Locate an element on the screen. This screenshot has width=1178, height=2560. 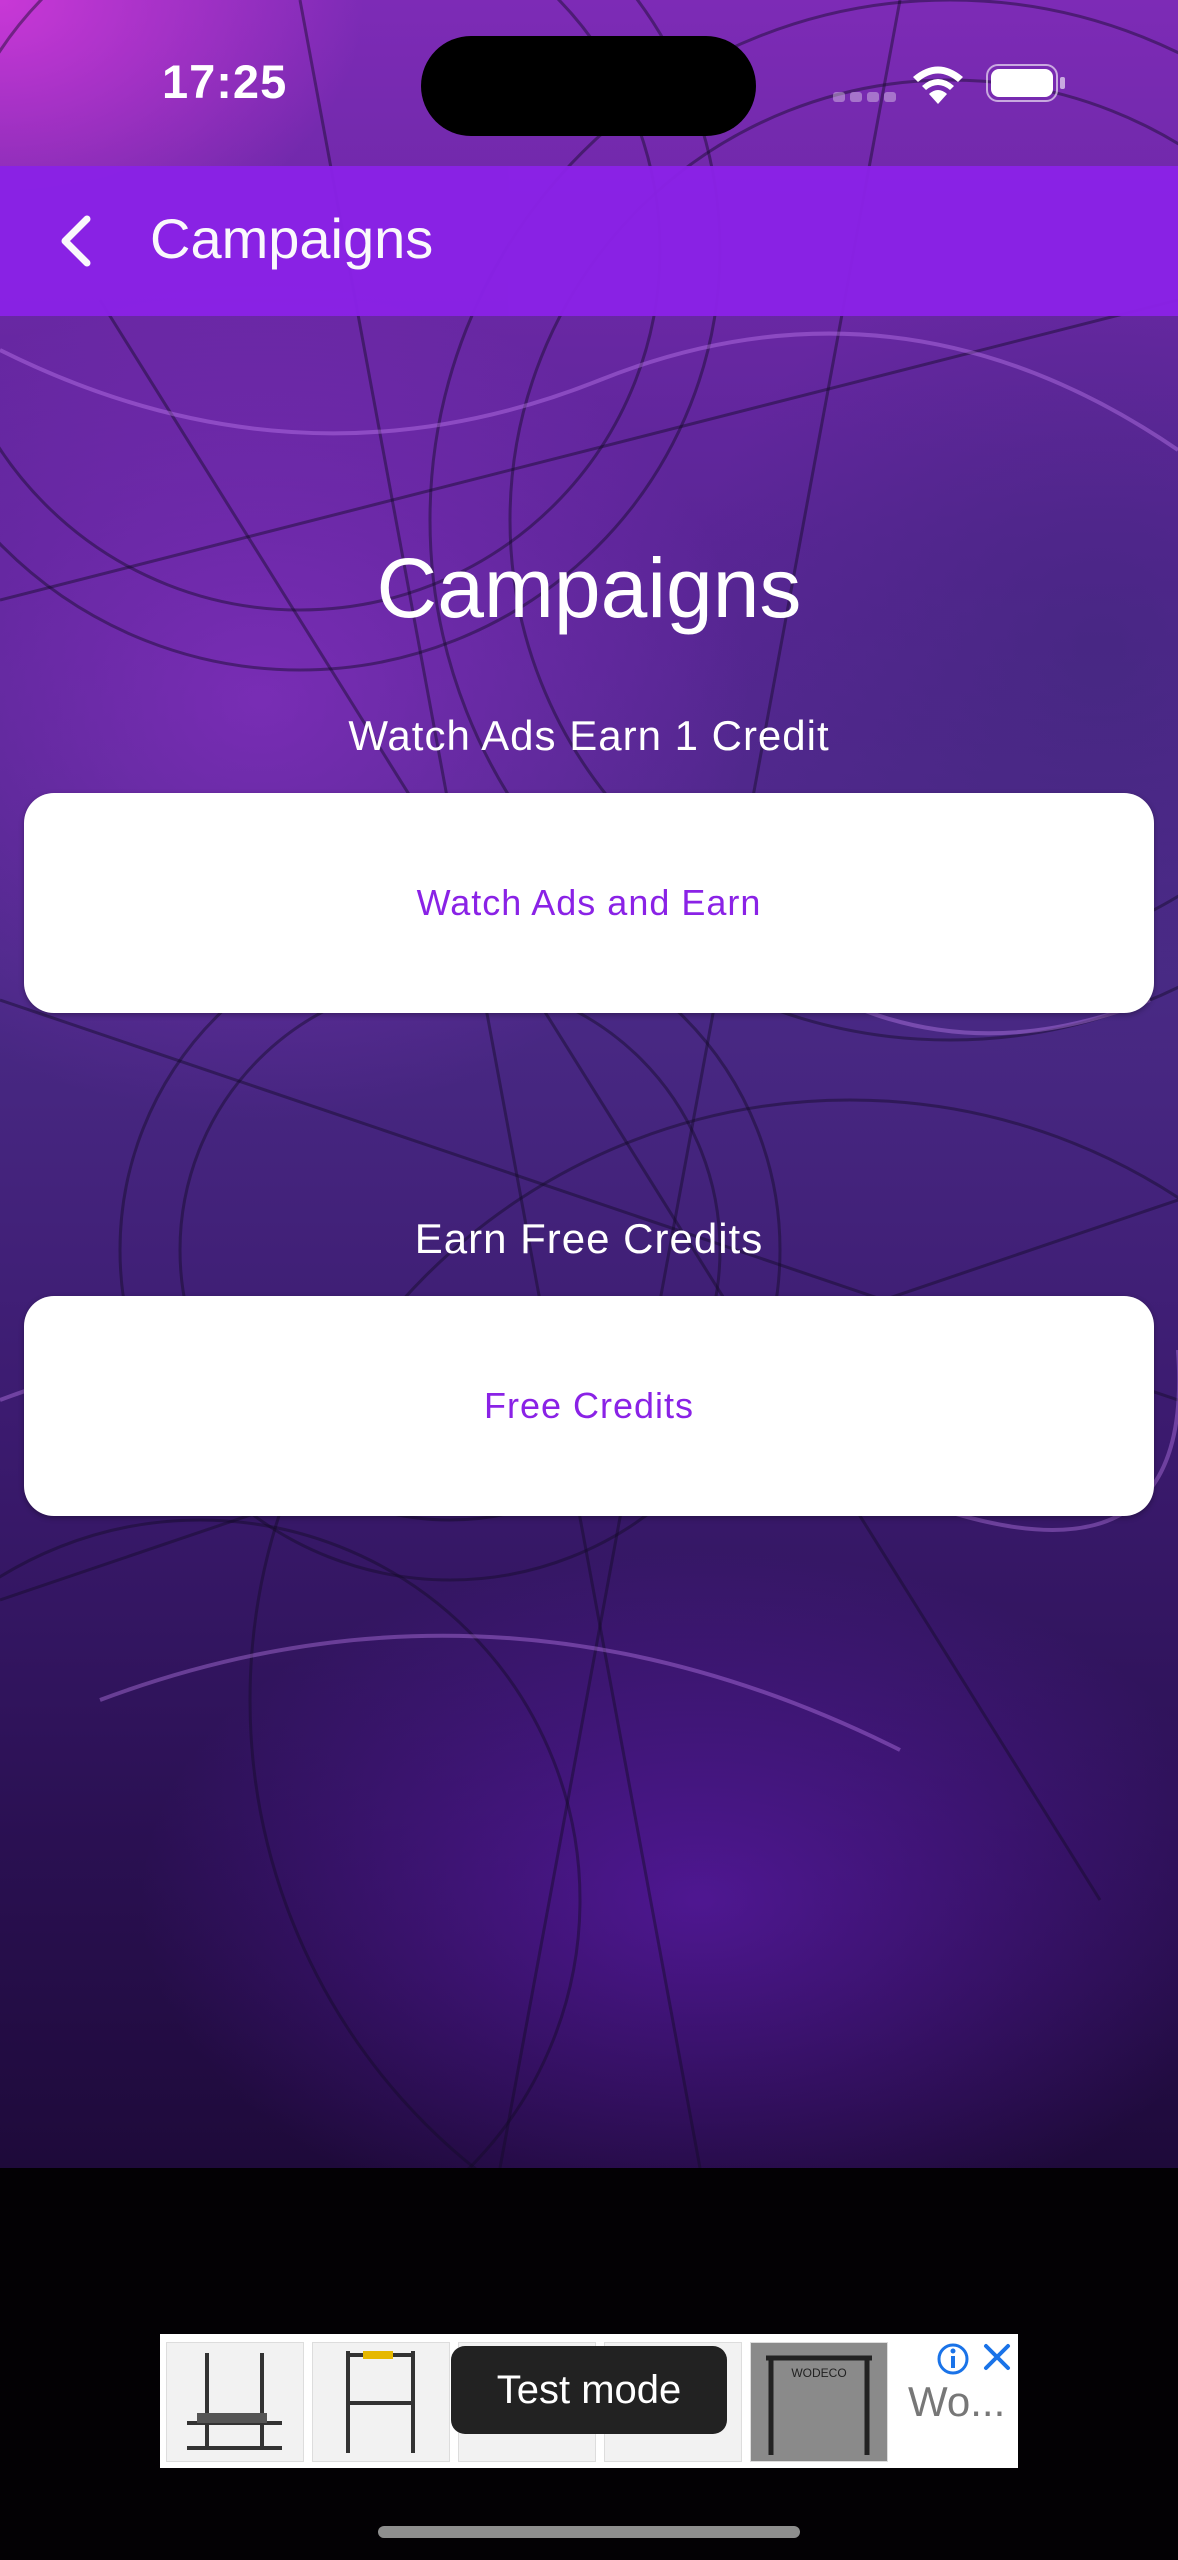
ad-close-icon is located at coordinates (997, 2357).